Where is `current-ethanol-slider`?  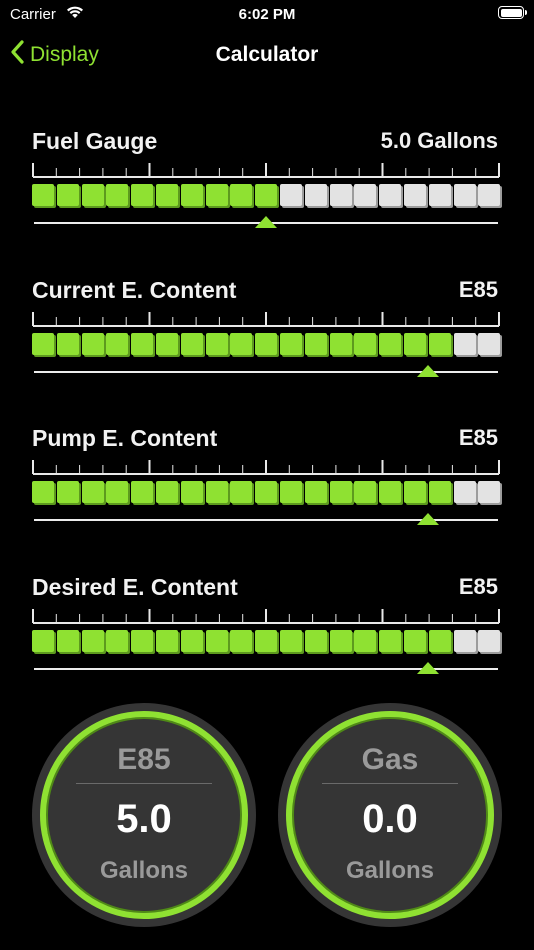 current-ethanol-slider is located at coordinates (266, 377).